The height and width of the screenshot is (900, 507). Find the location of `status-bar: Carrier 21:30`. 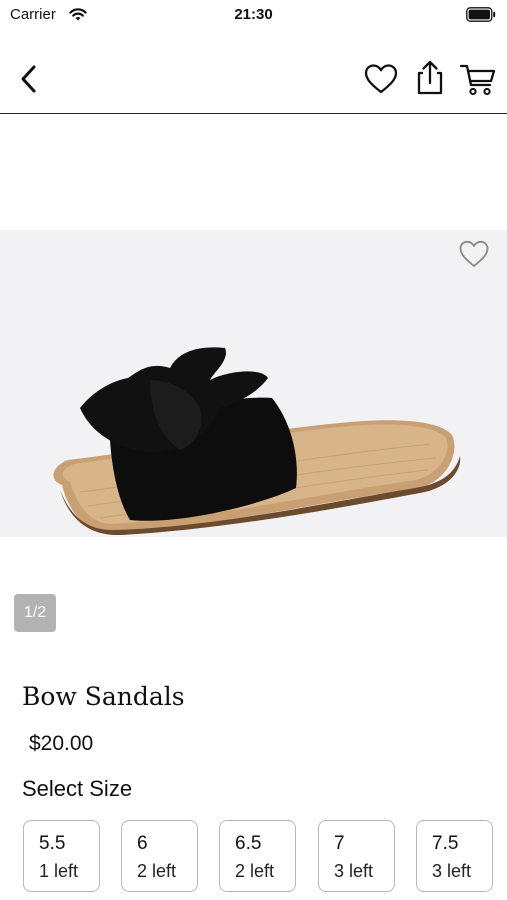

status-bar: Carrier 21:30 is located at coordinates (253, 16).